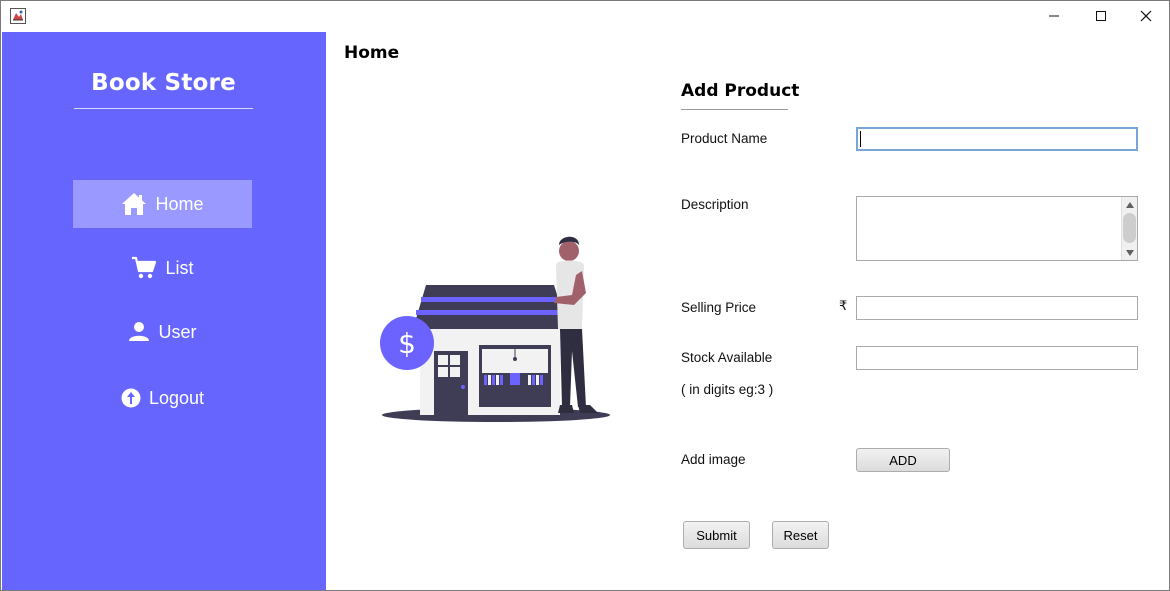  I want to click on minimize-button, so click(1054, 16).